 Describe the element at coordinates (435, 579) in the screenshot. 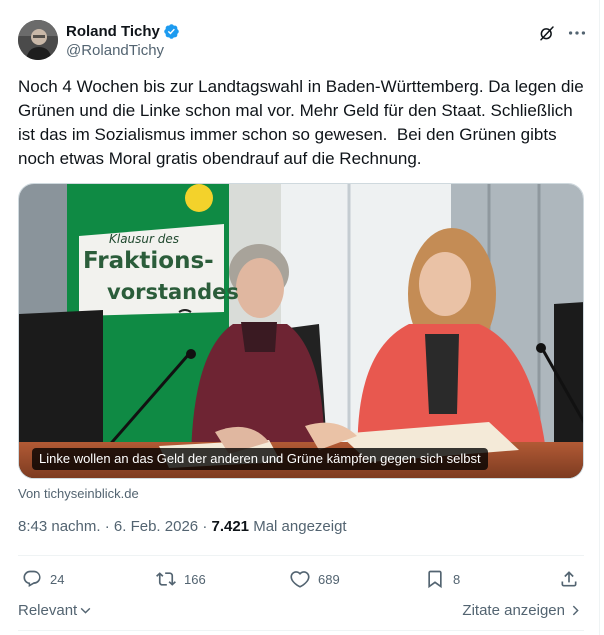

I see `bookmark-icon` at that location.